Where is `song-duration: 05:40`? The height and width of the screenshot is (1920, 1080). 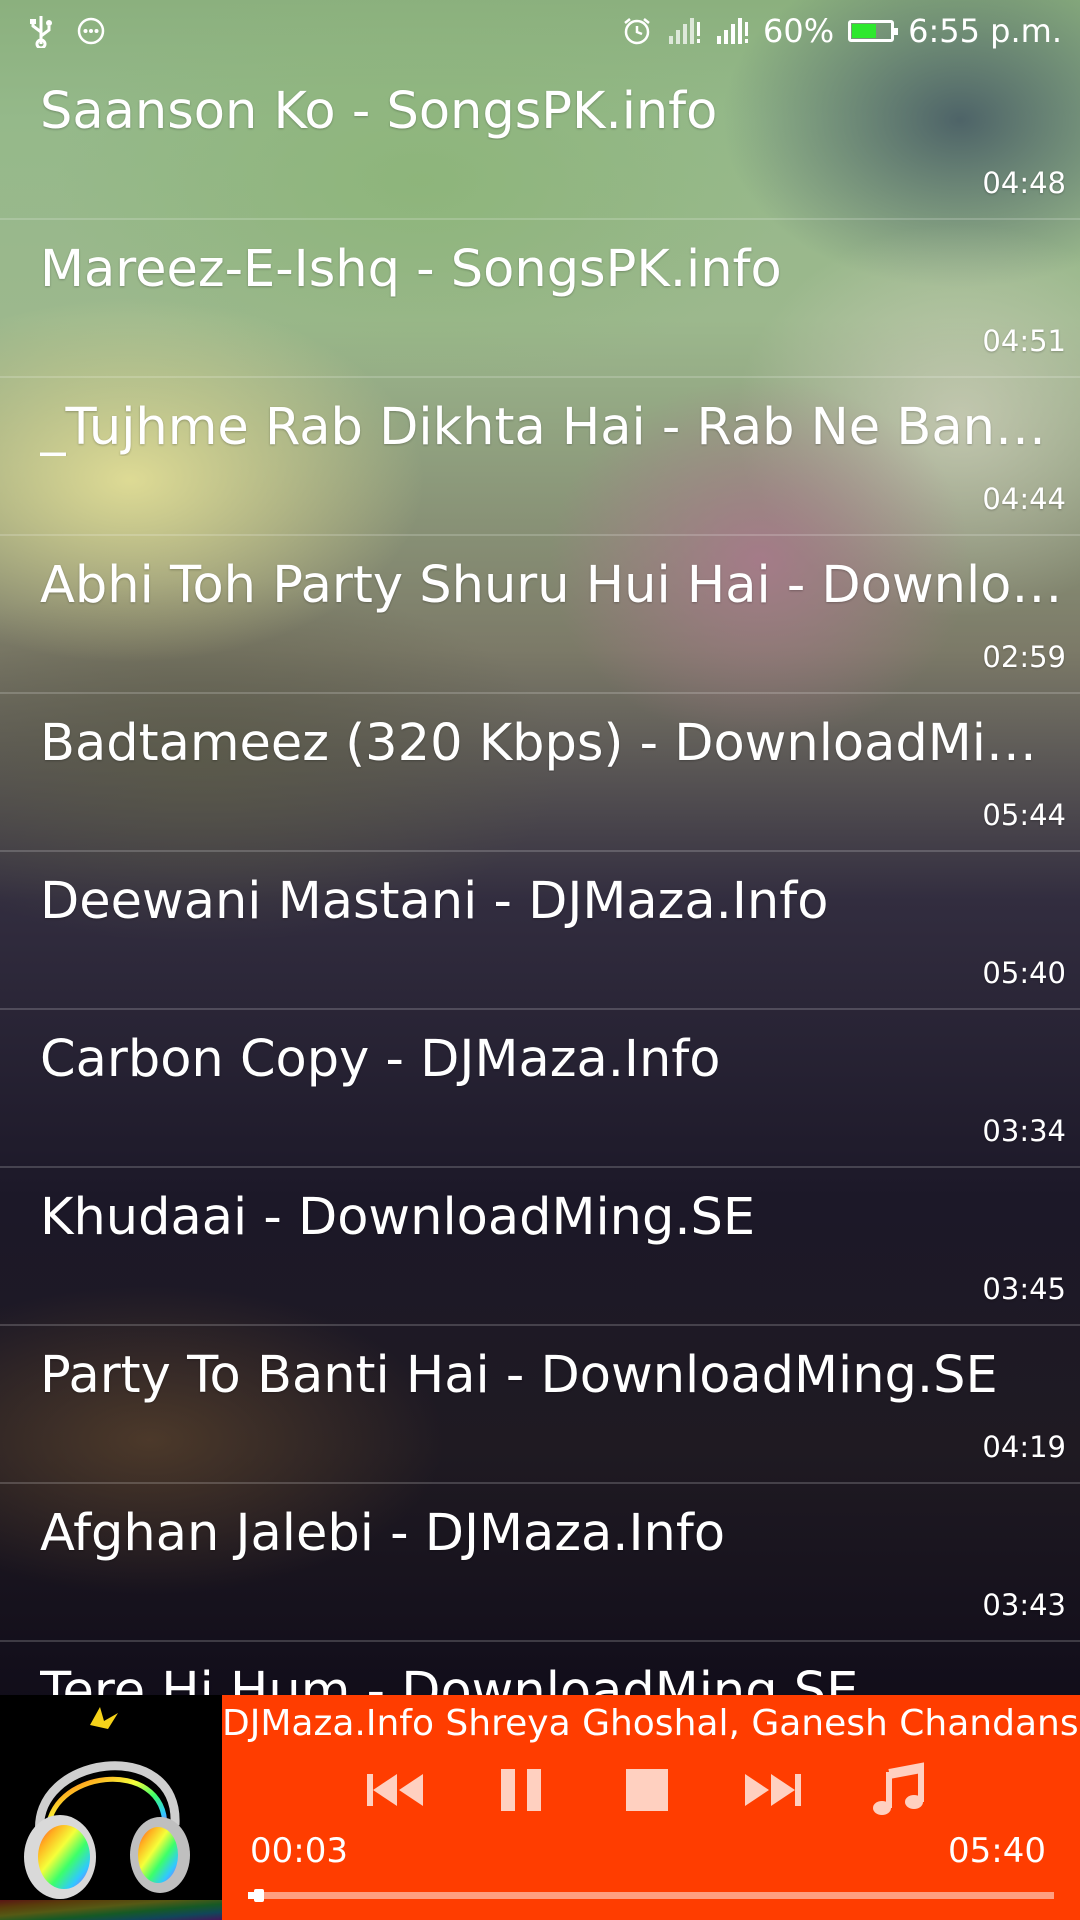
song-duration: 05:40 is located at coordinates (1024, 973).